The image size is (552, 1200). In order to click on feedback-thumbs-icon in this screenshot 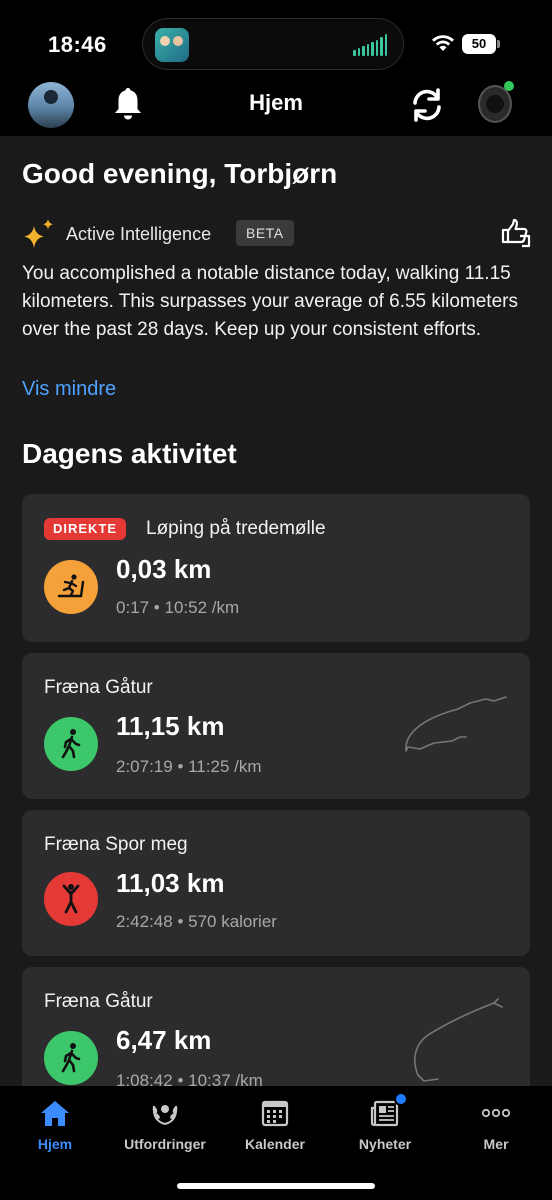, I will do `click(516, 233)`.